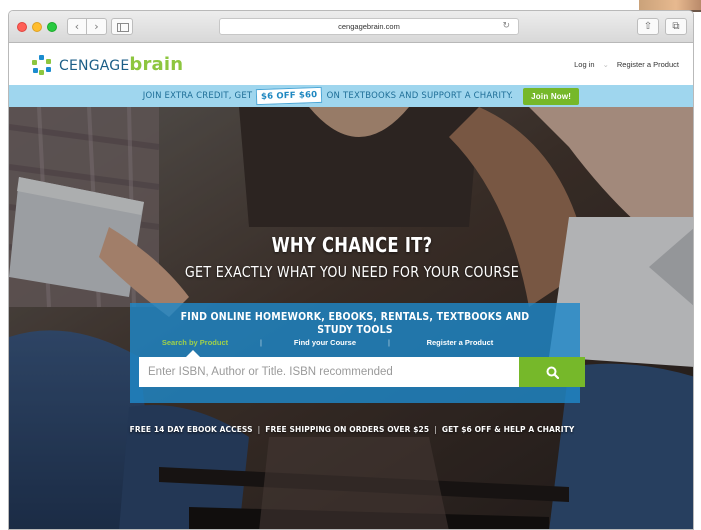 The height and width of the screenshot is (530, 701). What do you see at coordinates (648, 64) in the screenshot?
I see `register-product-link: Register a Product` at bounding box center [648, 64].